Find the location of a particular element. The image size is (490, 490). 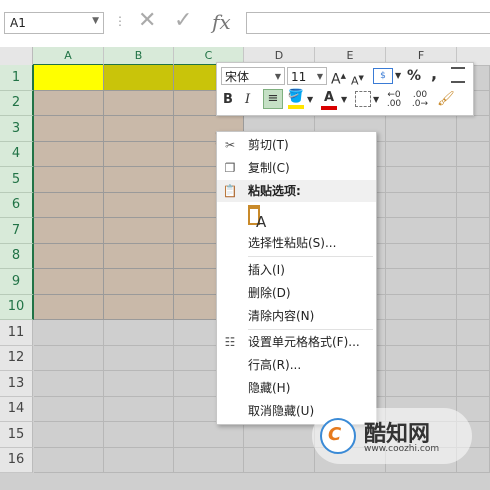

font-color-button: A is located at coordinates (329, 100).